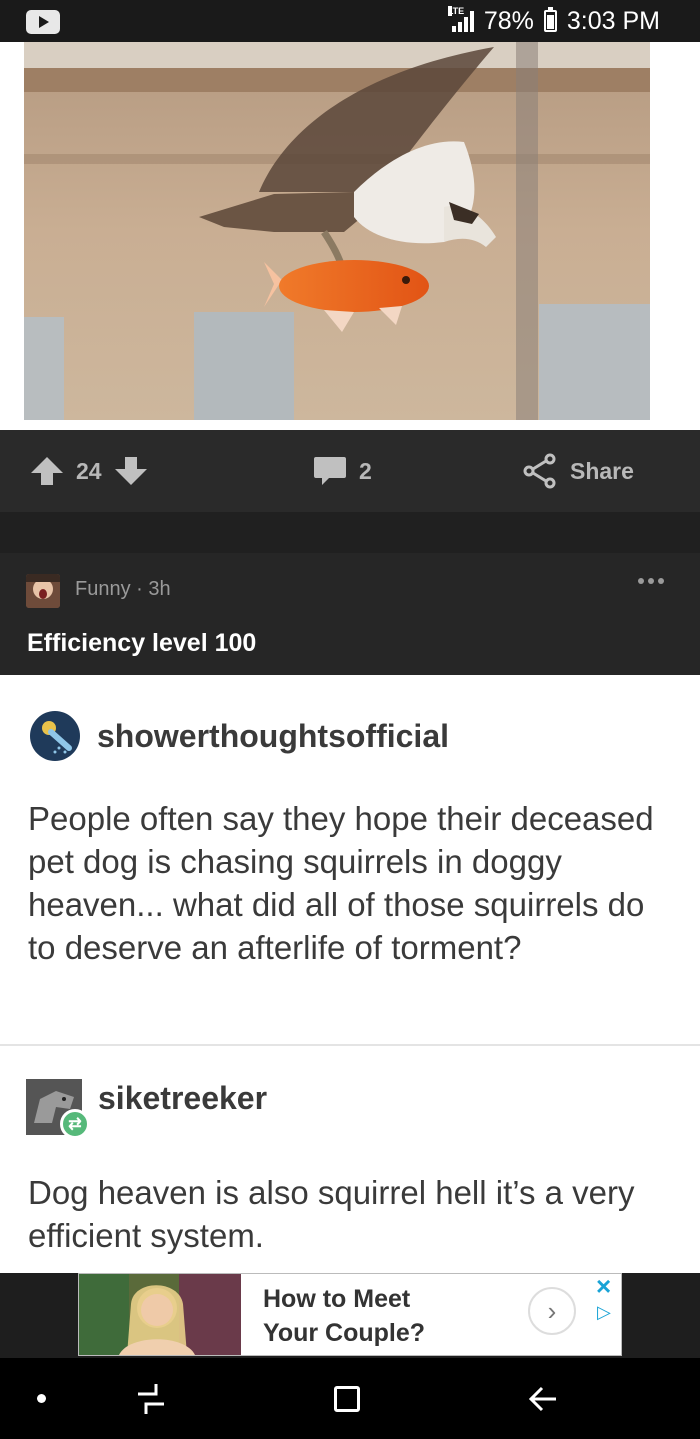 The image size is (700, 1439). I want to click on first-username: showerthoughtsofficial, so click(273, 736).